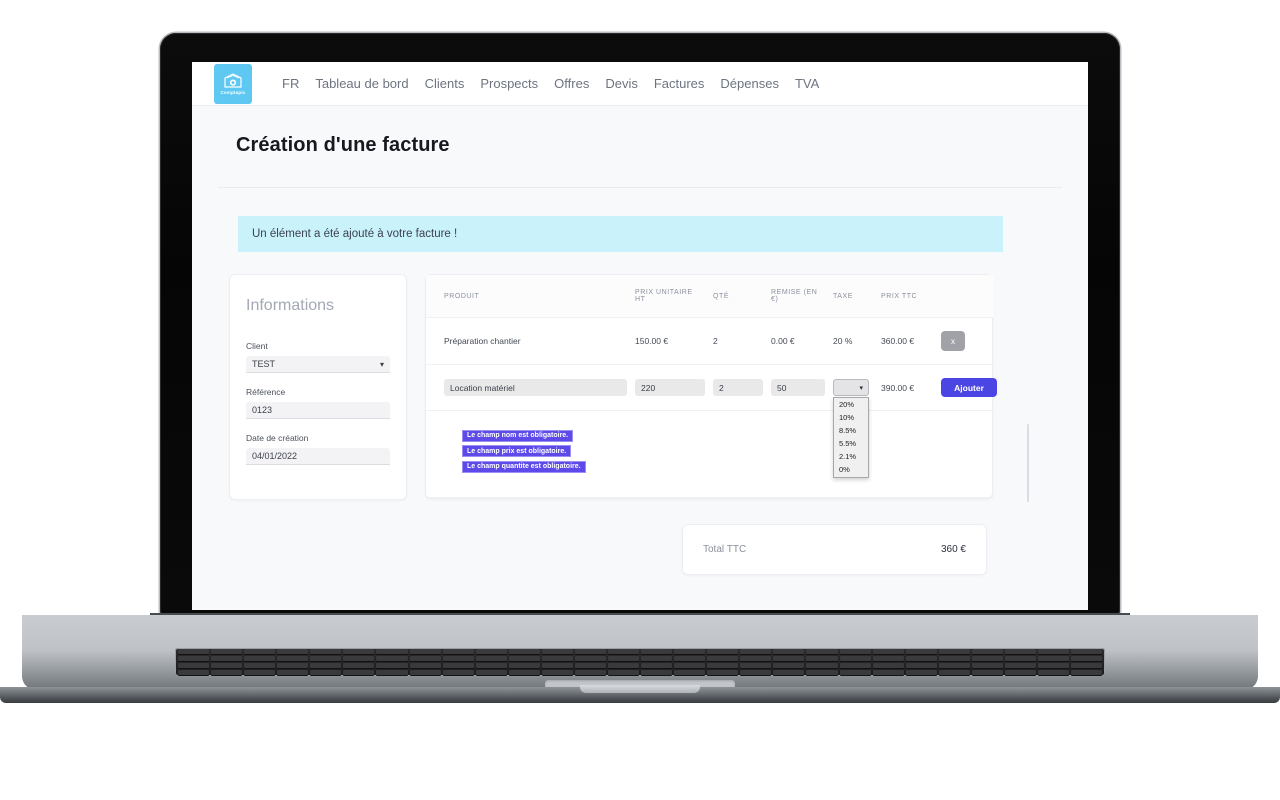  Describe the element at coordinates (807, 83) in the screenshot. I see `nav-item-tva: TVA` at that location.